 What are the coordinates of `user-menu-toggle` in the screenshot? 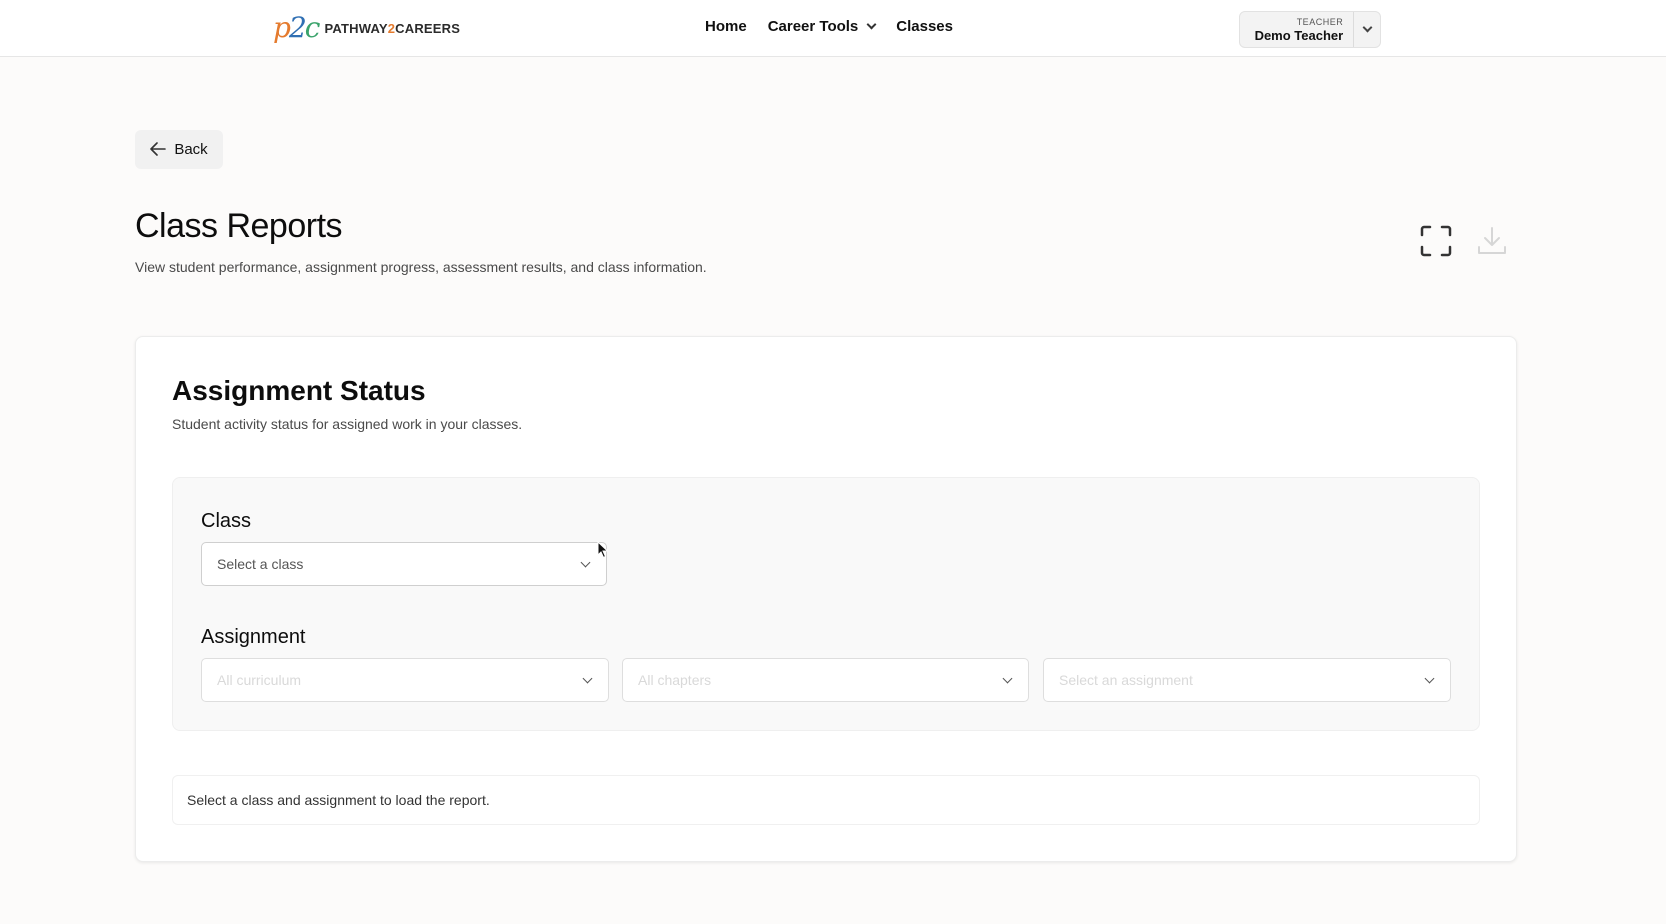 It's located at (1366, 29).